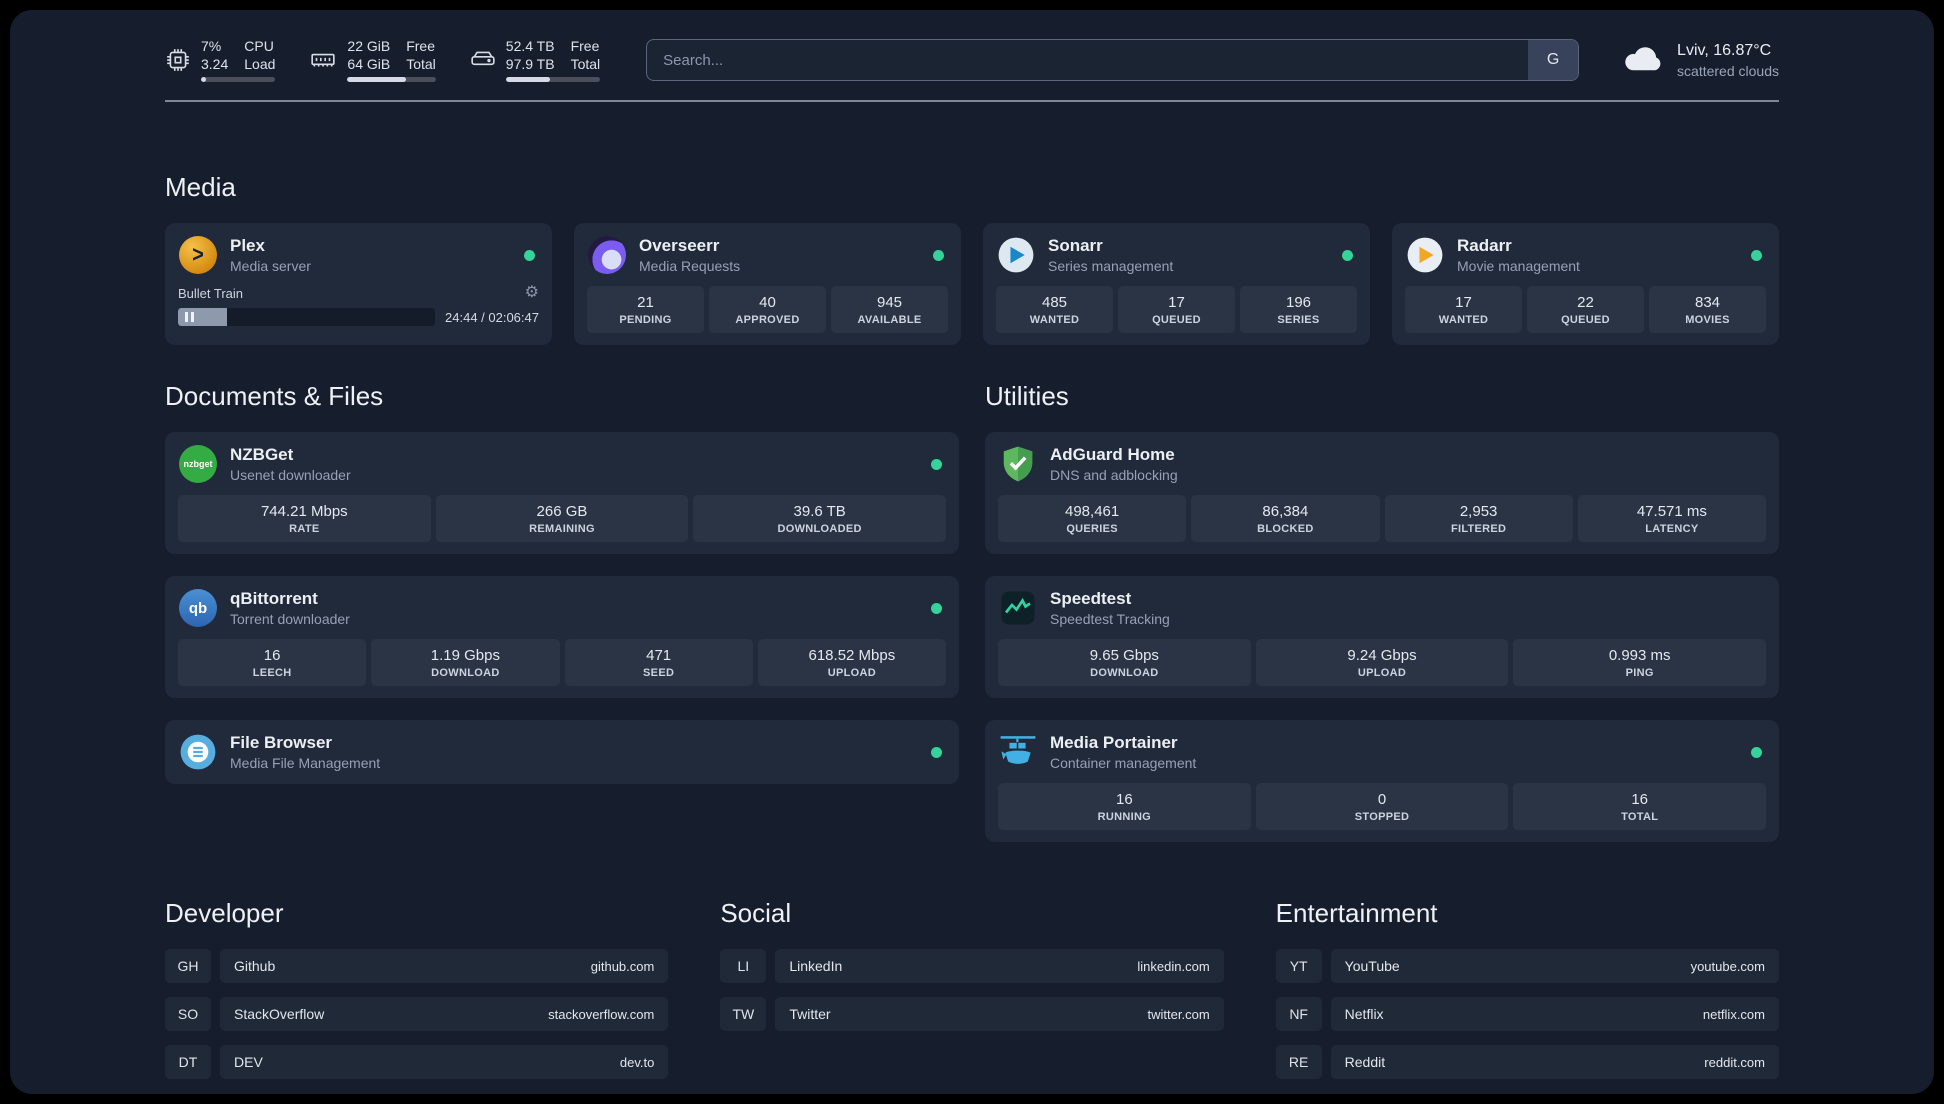 The height and width of the screenshot is (1104, 1944). I want to click on service-name: Media Portainer, so click(1114, 743).